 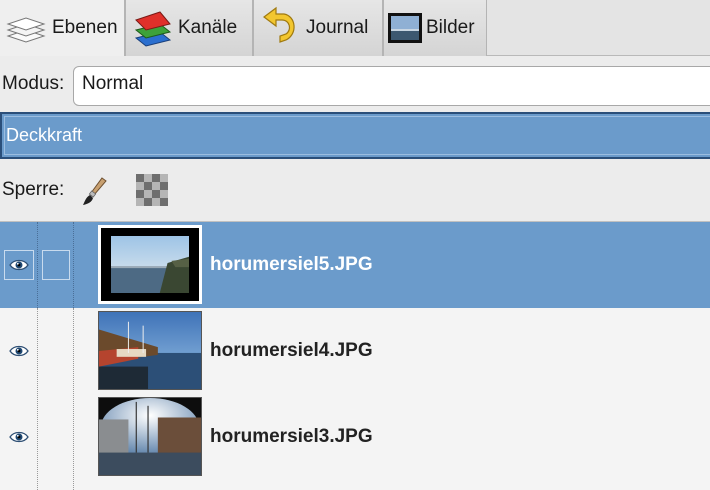 What do you see at coordinates (405, 28) in the screenshot?
I see `images-icon` at bounding box center [405, 28].